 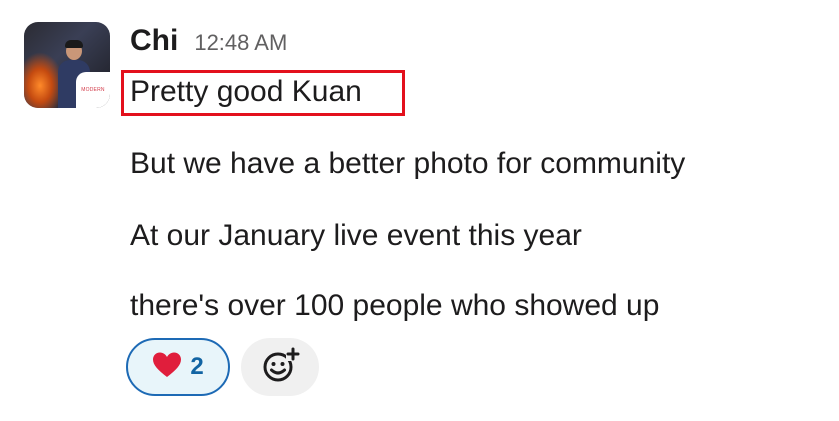 I want to click on message-header: Chi 12:48 AM, so click(x=208, y=41).